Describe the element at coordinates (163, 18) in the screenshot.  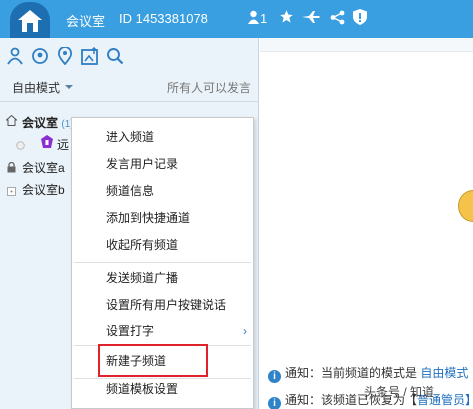
I see `room-id: ID 1453381078` at that location.